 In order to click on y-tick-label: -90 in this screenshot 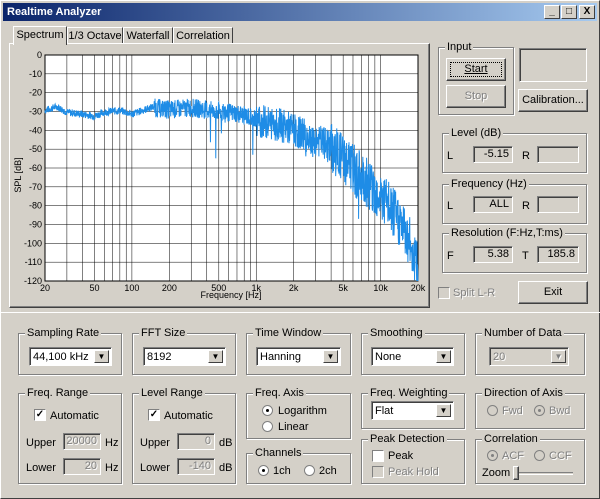, I will do `click(35, 225)`.